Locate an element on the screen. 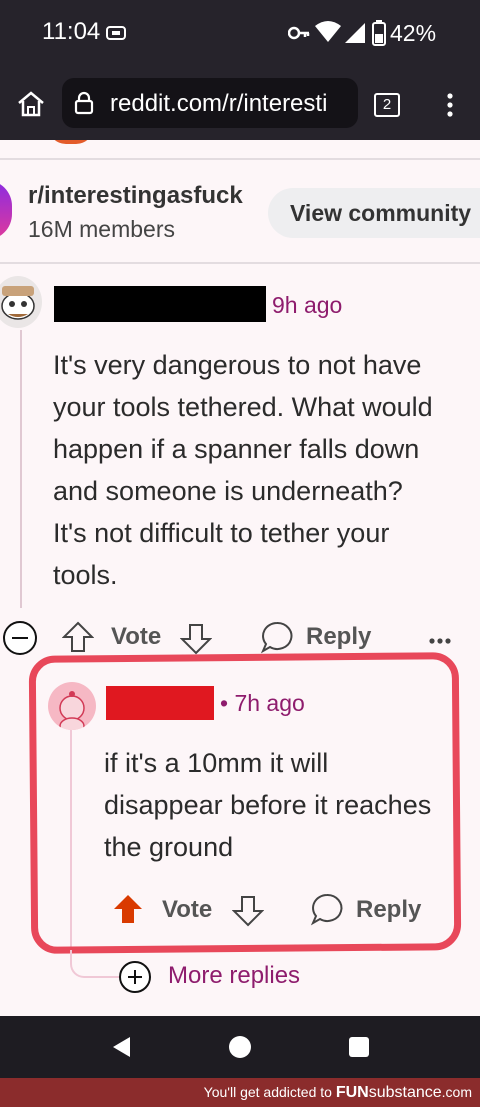 Image resolution: width=480 pixels, height=1107 pixels. user-avatar is located at coordinates (21, 302).